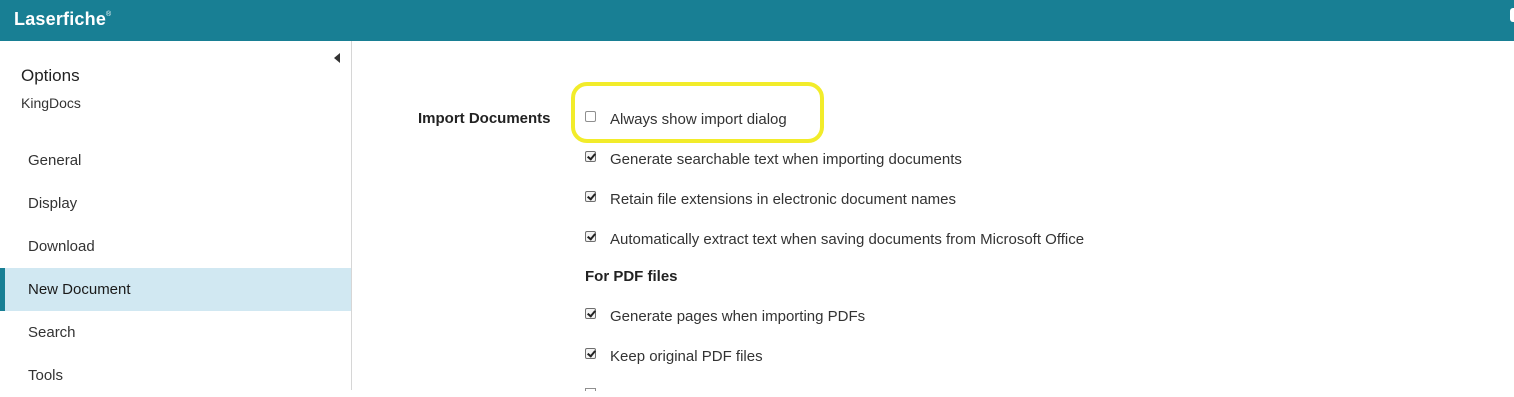 This screenshot has width=1514, height=397. I want to click on sidebar-item-search: Search, so click(175, 332).